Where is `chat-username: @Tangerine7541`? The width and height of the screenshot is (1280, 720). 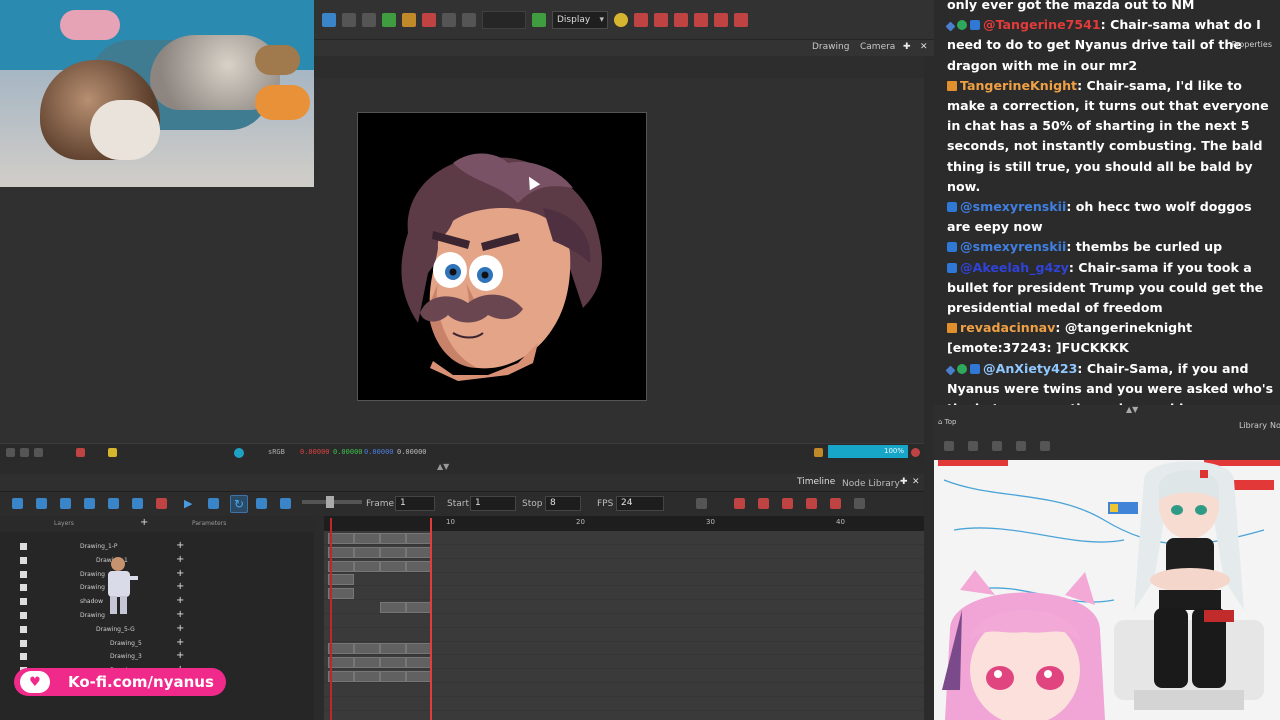 chat-username: @Tangerine7541 is located at coordinates (1042, 24).